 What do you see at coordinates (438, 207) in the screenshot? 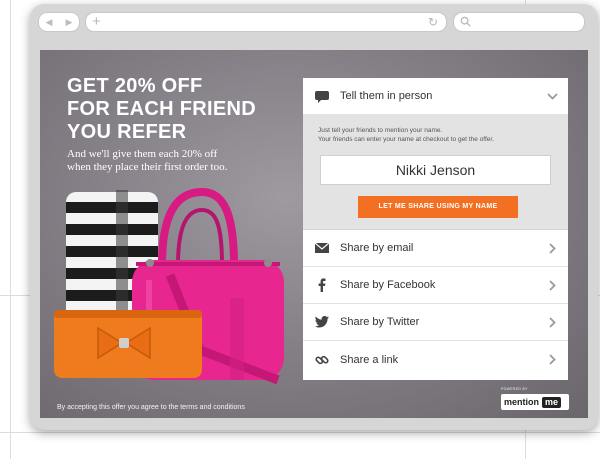
I see `share-using-name-button: LET ME SHARE USING MY NAME` at bounding box center [438, 207].